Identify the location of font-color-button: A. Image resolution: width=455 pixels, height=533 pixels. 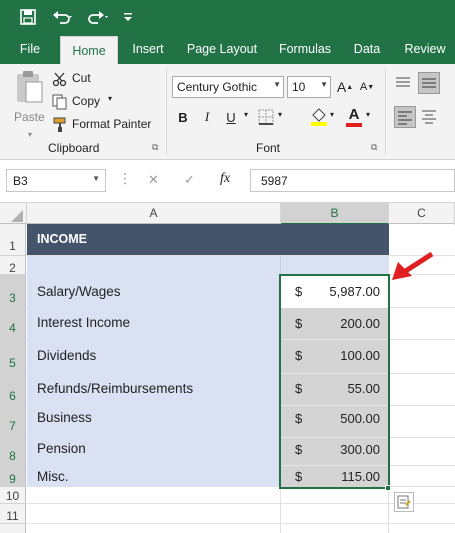
(354, 117).